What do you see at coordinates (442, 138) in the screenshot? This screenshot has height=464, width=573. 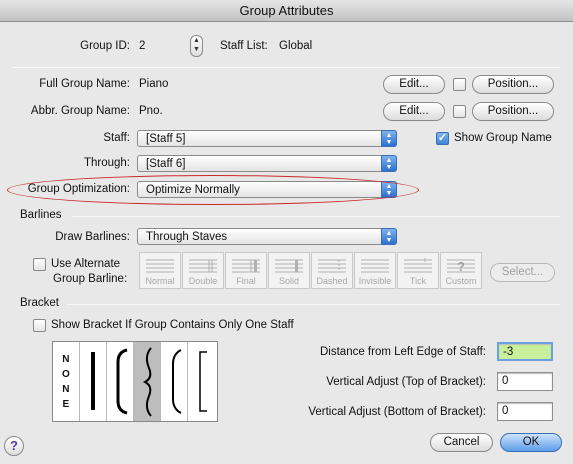 I see `show-group-name-checkbox: ✓` at bounding box center [442, 138].